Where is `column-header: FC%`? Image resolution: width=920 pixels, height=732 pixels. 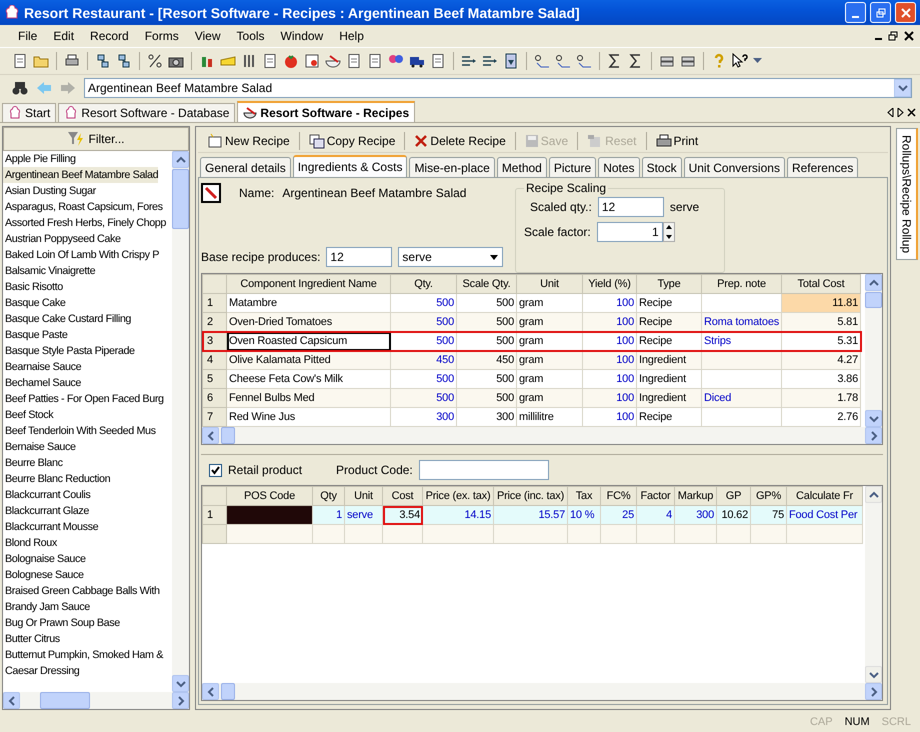
column-header: FC% is located at coordinates (618, 496).